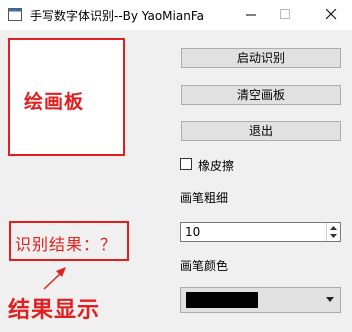 The height and width of the screenshot is (332, 352). I want to click on pen-width-spinbox: 10, so click(260, 232).